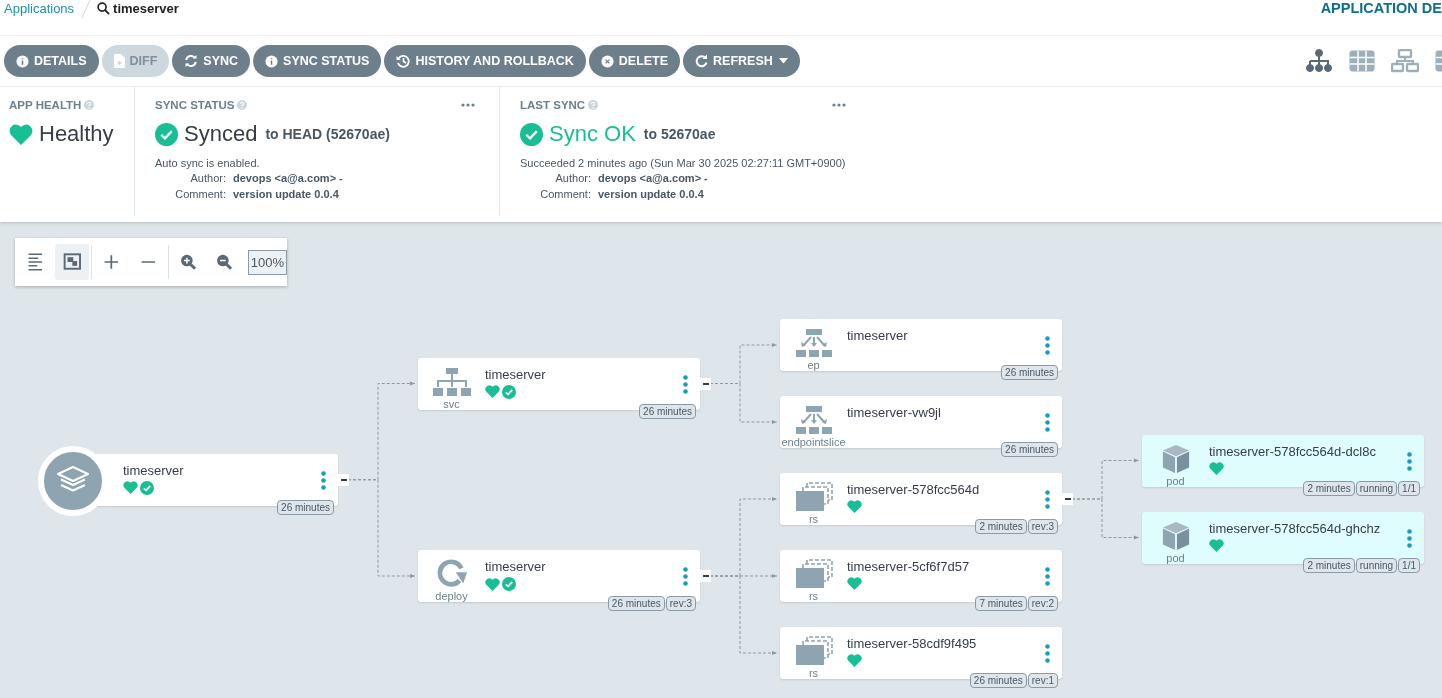 The image size is (1442, 698). What do you see at coordinates (1001, 603) in the screenshot?
I see `info-tag: 7 minutes` at bounding box center [1001, 603].